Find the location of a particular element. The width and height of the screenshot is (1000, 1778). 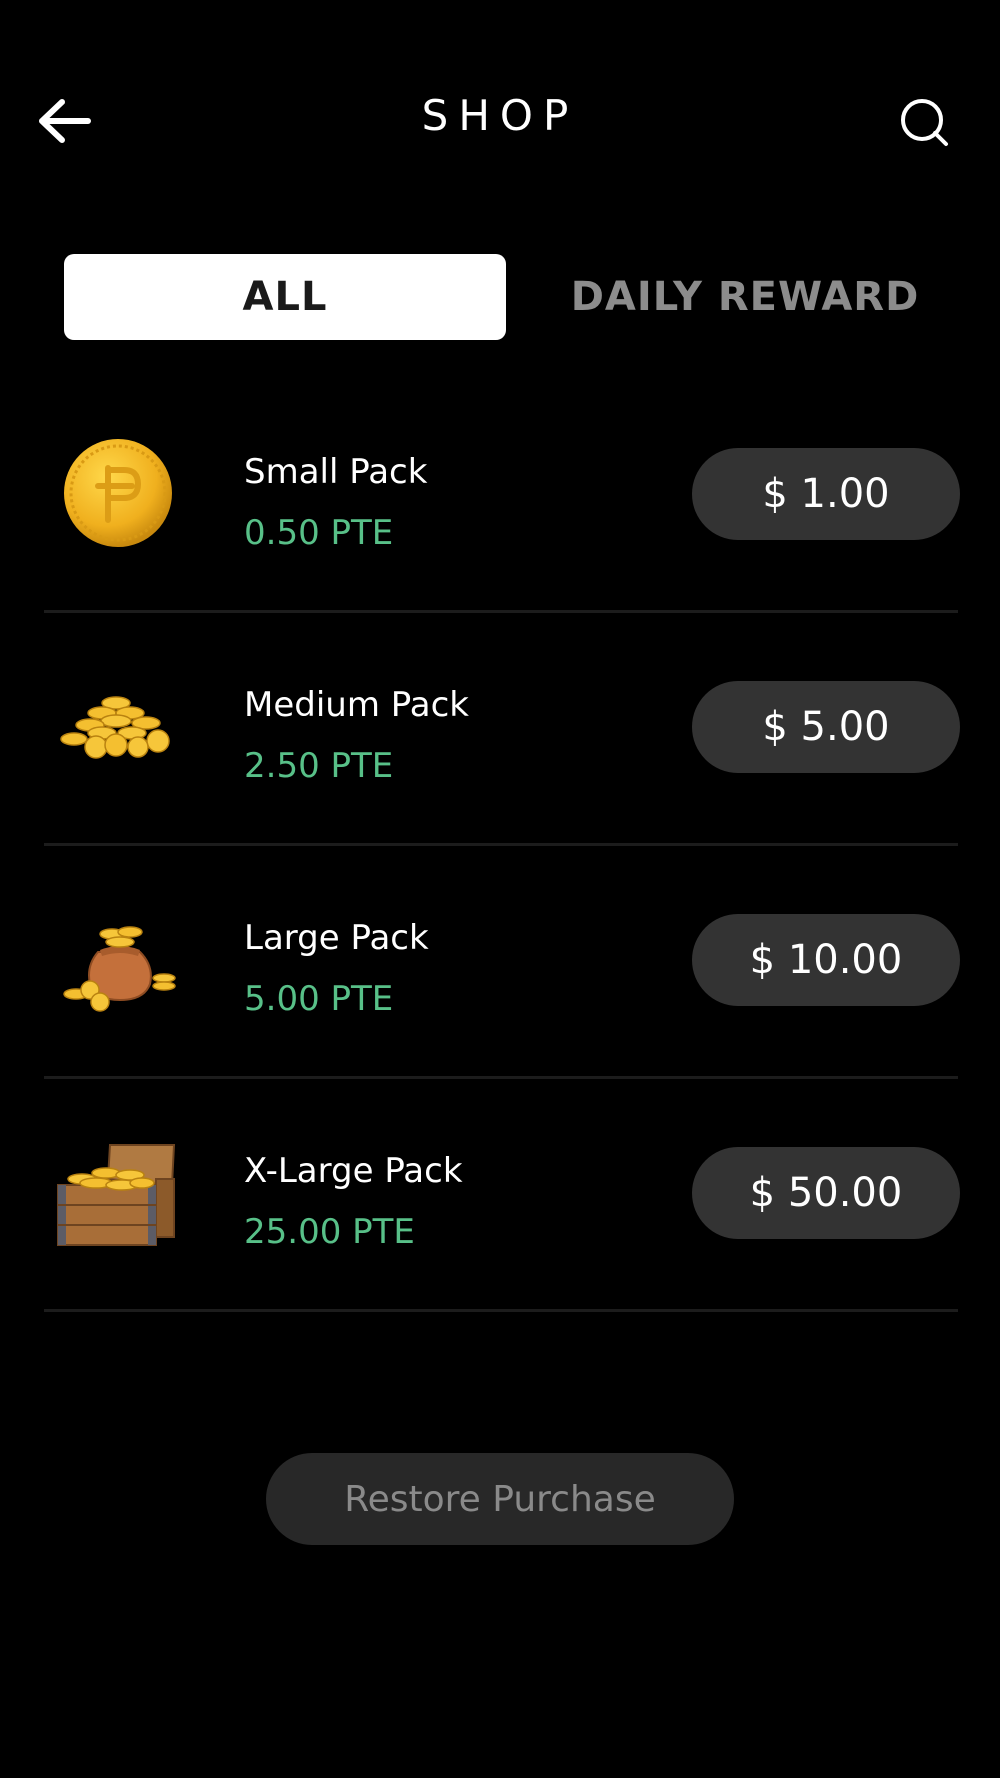

list-item-small-pack: Small Pack 0.50 PTE $ 1.00 is located at coordinates (500, 496).